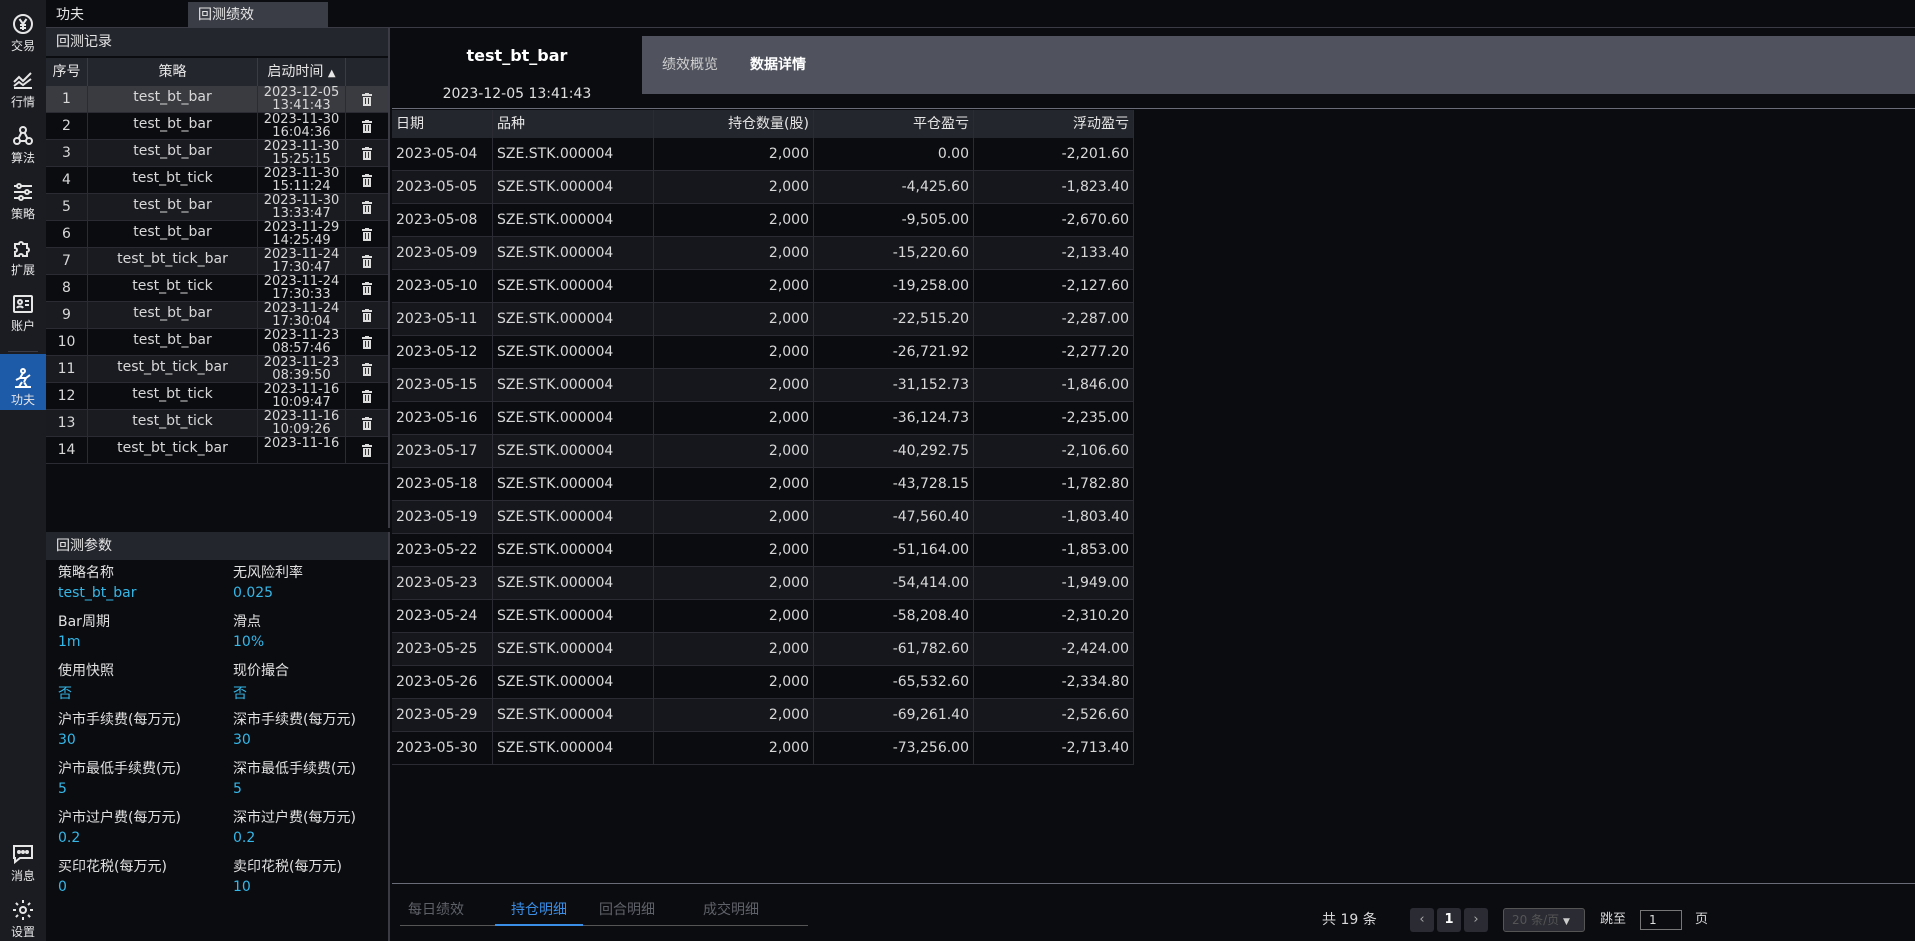 The width and height of the screenshot is (1915, 941). I want to click on tab-performance-overview: 绩效概览, so click(690, 65).